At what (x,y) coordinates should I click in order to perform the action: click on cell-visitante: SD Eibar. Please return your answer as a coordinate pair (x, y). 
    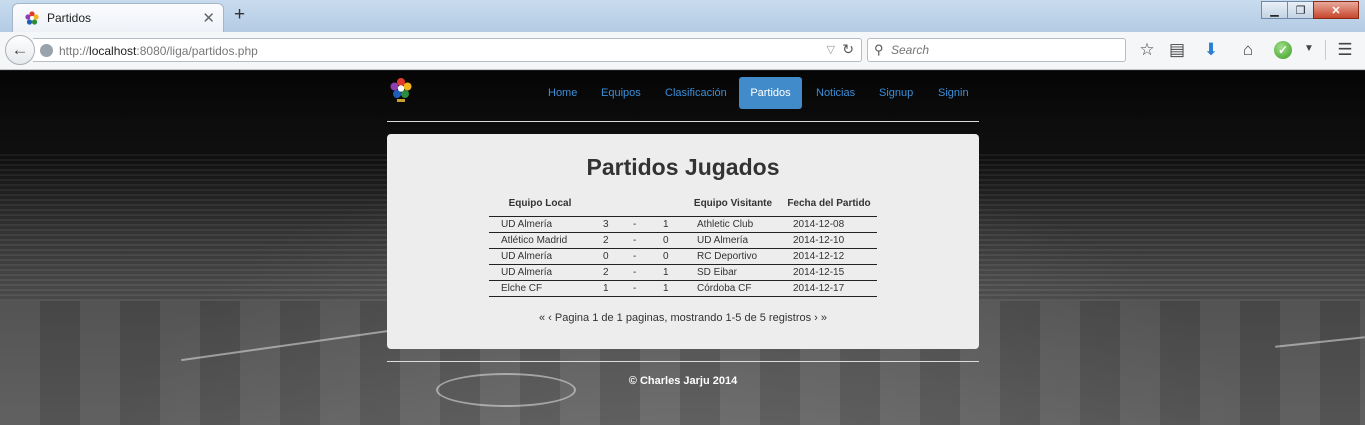
    Looking at the image, I should click on (733, 271).